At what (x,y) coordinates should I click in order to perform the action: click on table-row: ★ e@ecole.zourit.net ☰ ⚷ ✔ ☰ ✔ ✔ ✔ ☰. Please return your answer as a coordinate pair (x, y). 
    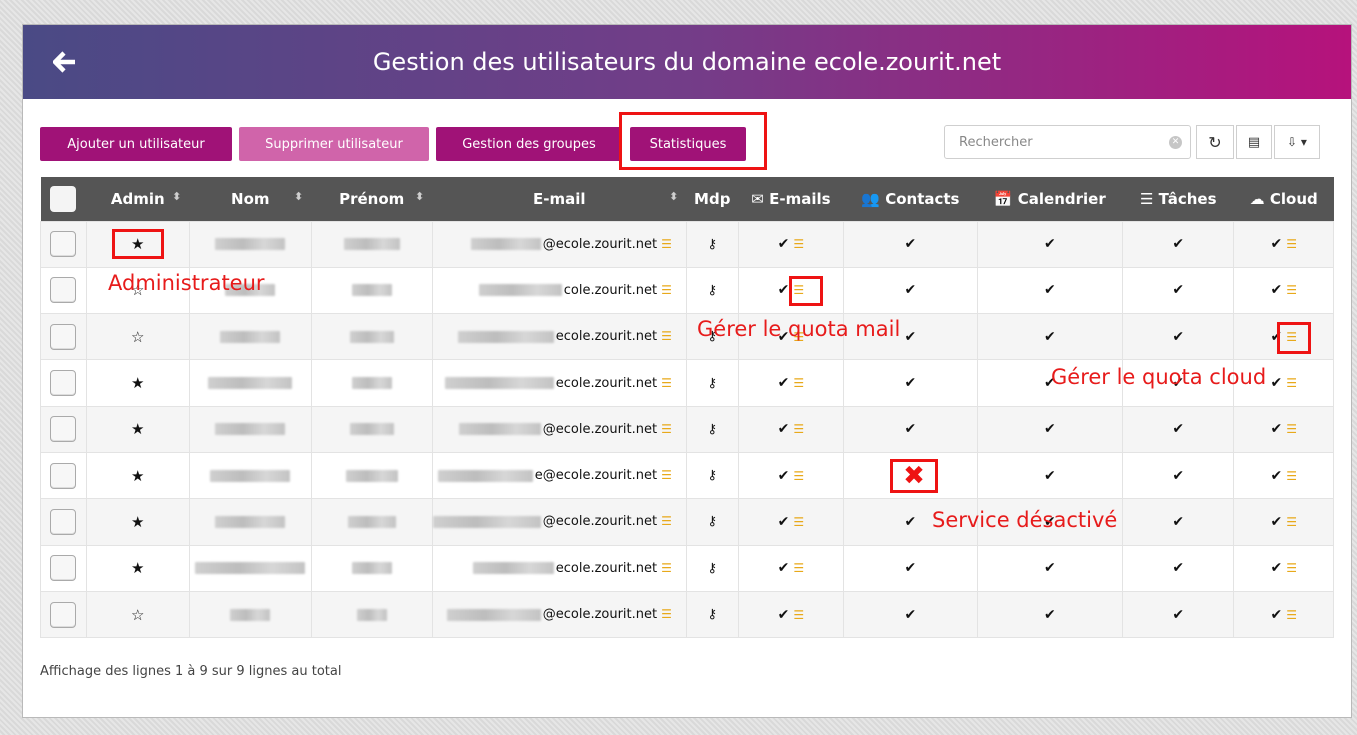
    Looking at the image, I should click on (687, 475).